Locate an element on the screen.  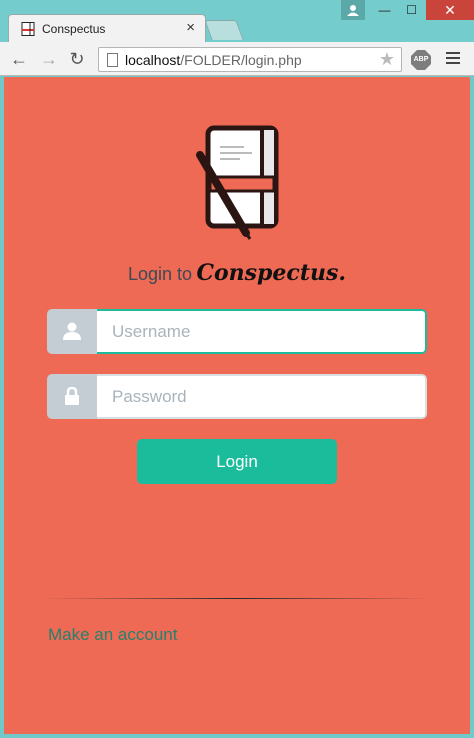
lock-icon is located at coordinates (72, 396).